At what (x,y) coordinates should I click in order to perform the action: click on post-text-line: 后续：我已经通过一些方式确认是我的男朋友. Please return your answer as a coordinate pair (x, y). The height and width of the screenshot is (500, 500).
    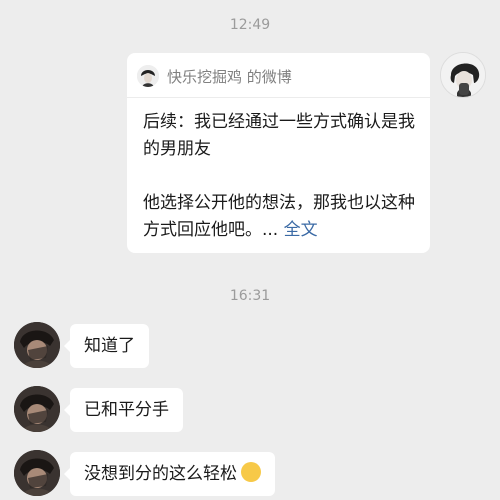
    Looking at the image, I should click on (279, 135).